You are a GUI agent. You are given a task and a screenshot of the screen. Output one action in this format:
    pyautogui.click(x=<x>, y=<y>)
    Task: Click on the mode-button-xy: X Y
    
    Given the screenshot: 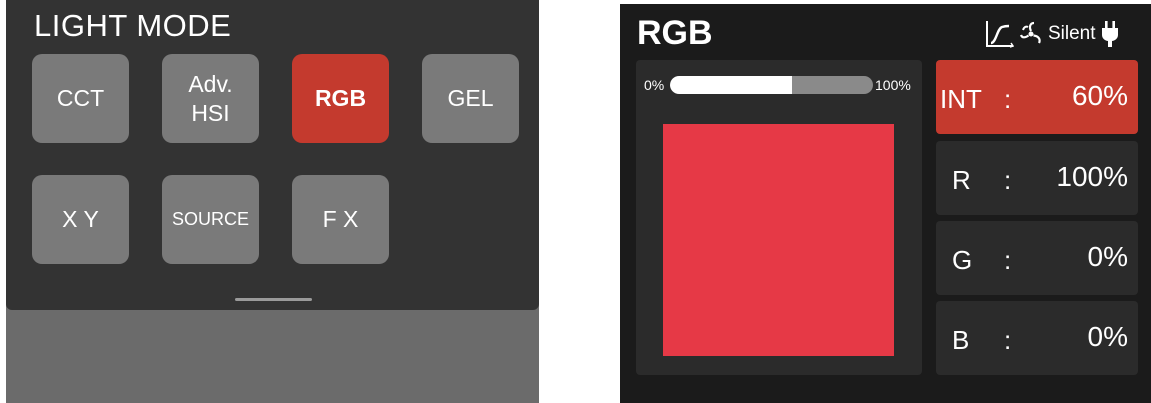 What is the action you would take?
    pyautogui.click(x=80, y=219)
    